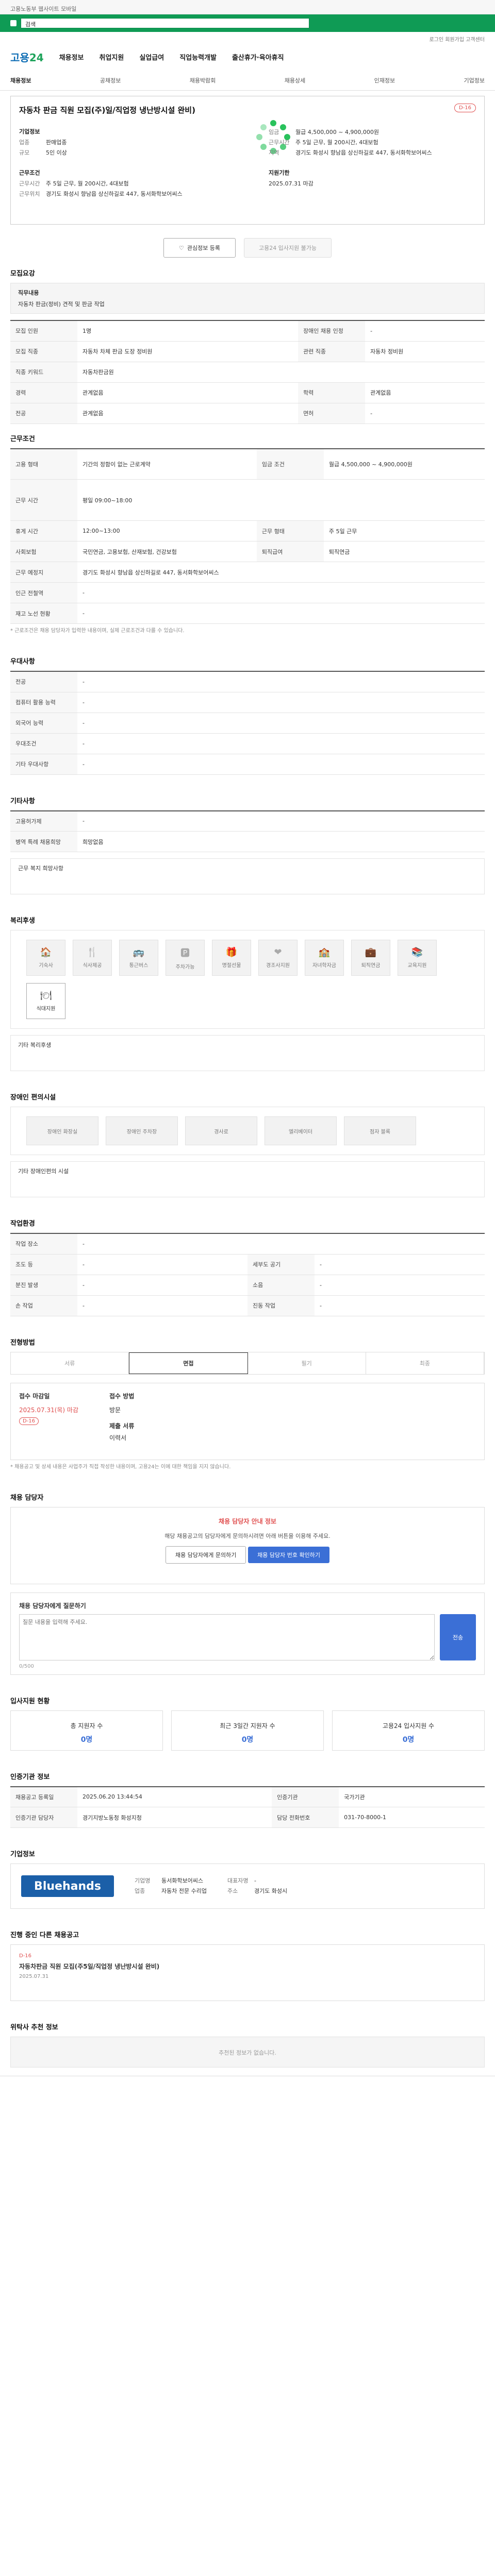 The width and height of the screenshot is (495, 2576). I want to click on inquiry-button: 채용 담당자에게 문의하기, so click(206, 1555).